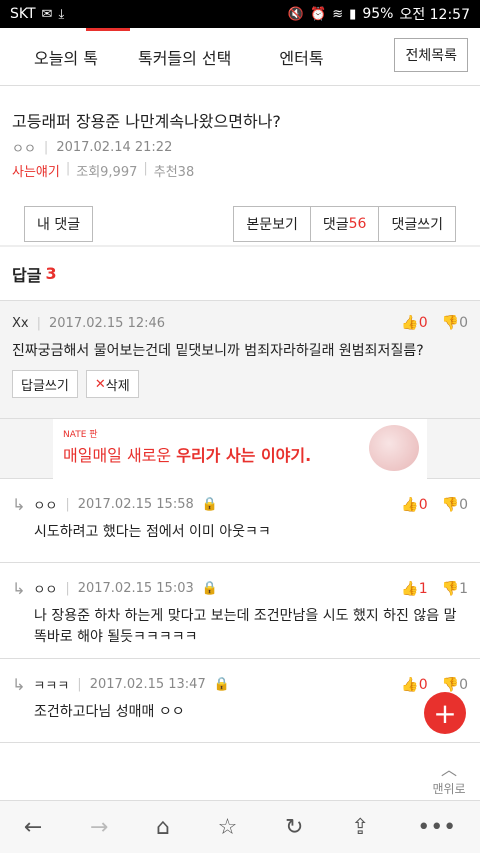  Describe the element at coordinates (107, 172) in the screenshot. I see `post-views: 조회9,997` at that location.